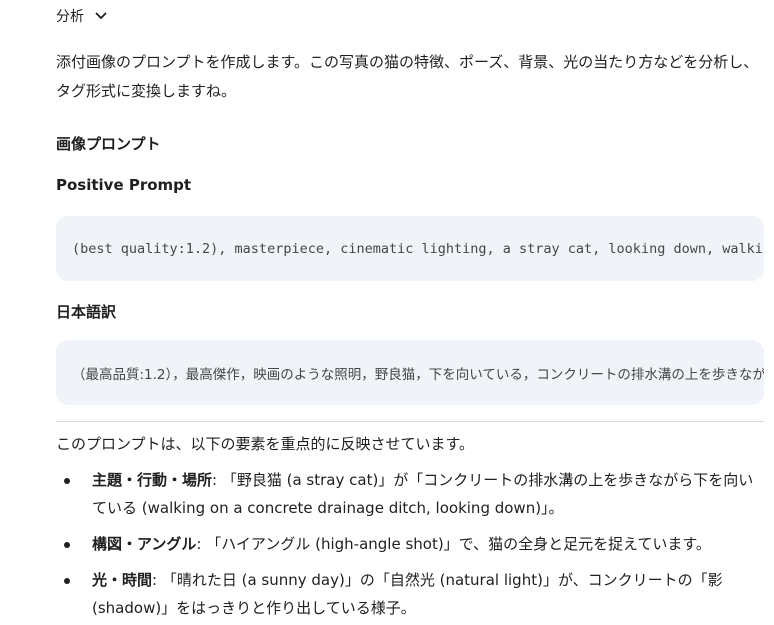 Image resolution: width=774 pixels, height=625 pixels. What do you see at coordinates (144, 544) in the screenshot?
I see `list-item-title: 構図・アングル` at bounding box center [144, 544].